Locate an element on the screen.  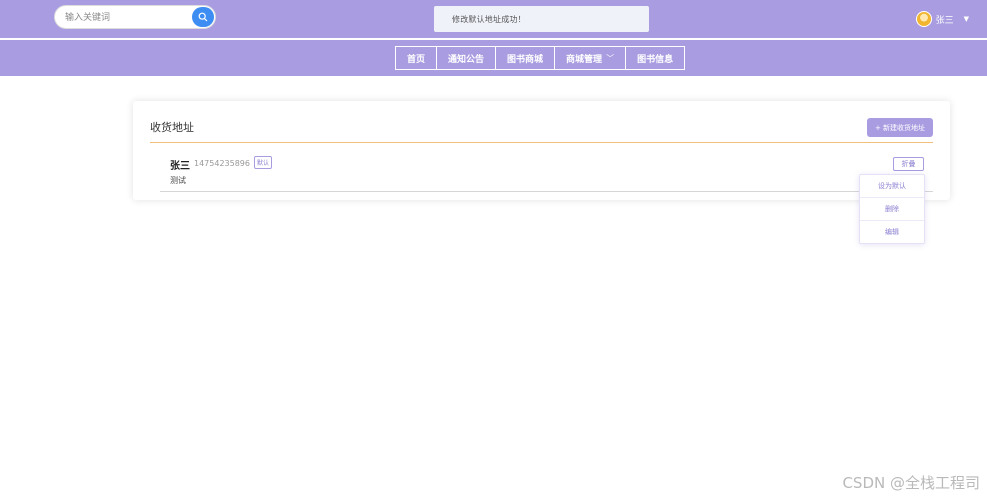
nav-item-store-management: 商城管理 ﹀ is located at coordinates (590, 58).